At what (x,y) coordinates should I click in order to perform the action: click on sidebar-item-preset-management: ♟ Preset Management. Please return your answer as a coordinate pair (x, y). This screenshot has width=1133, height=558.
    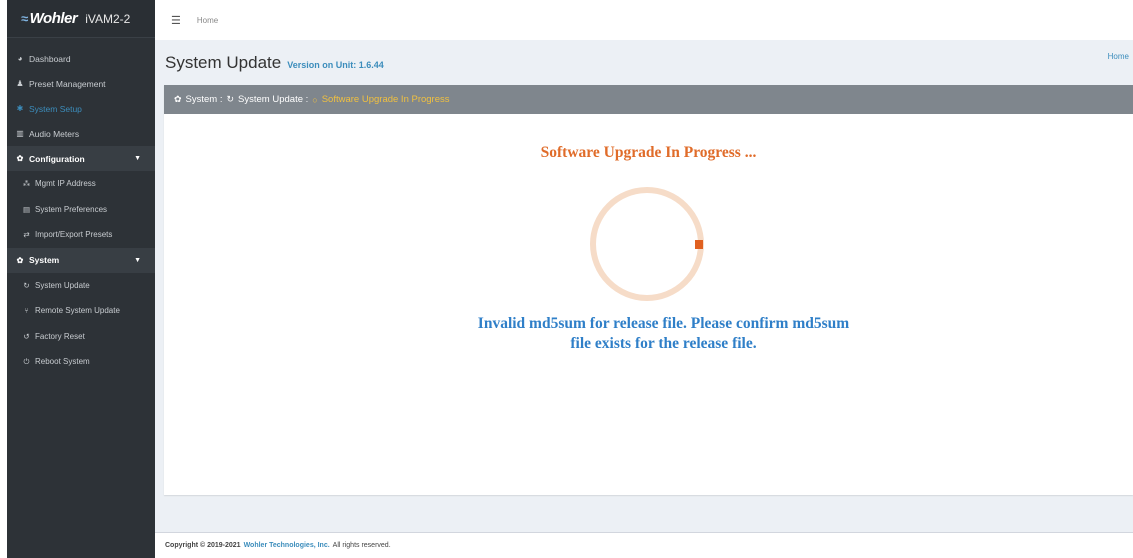
    Looking at the image, I should click on (81, 83).